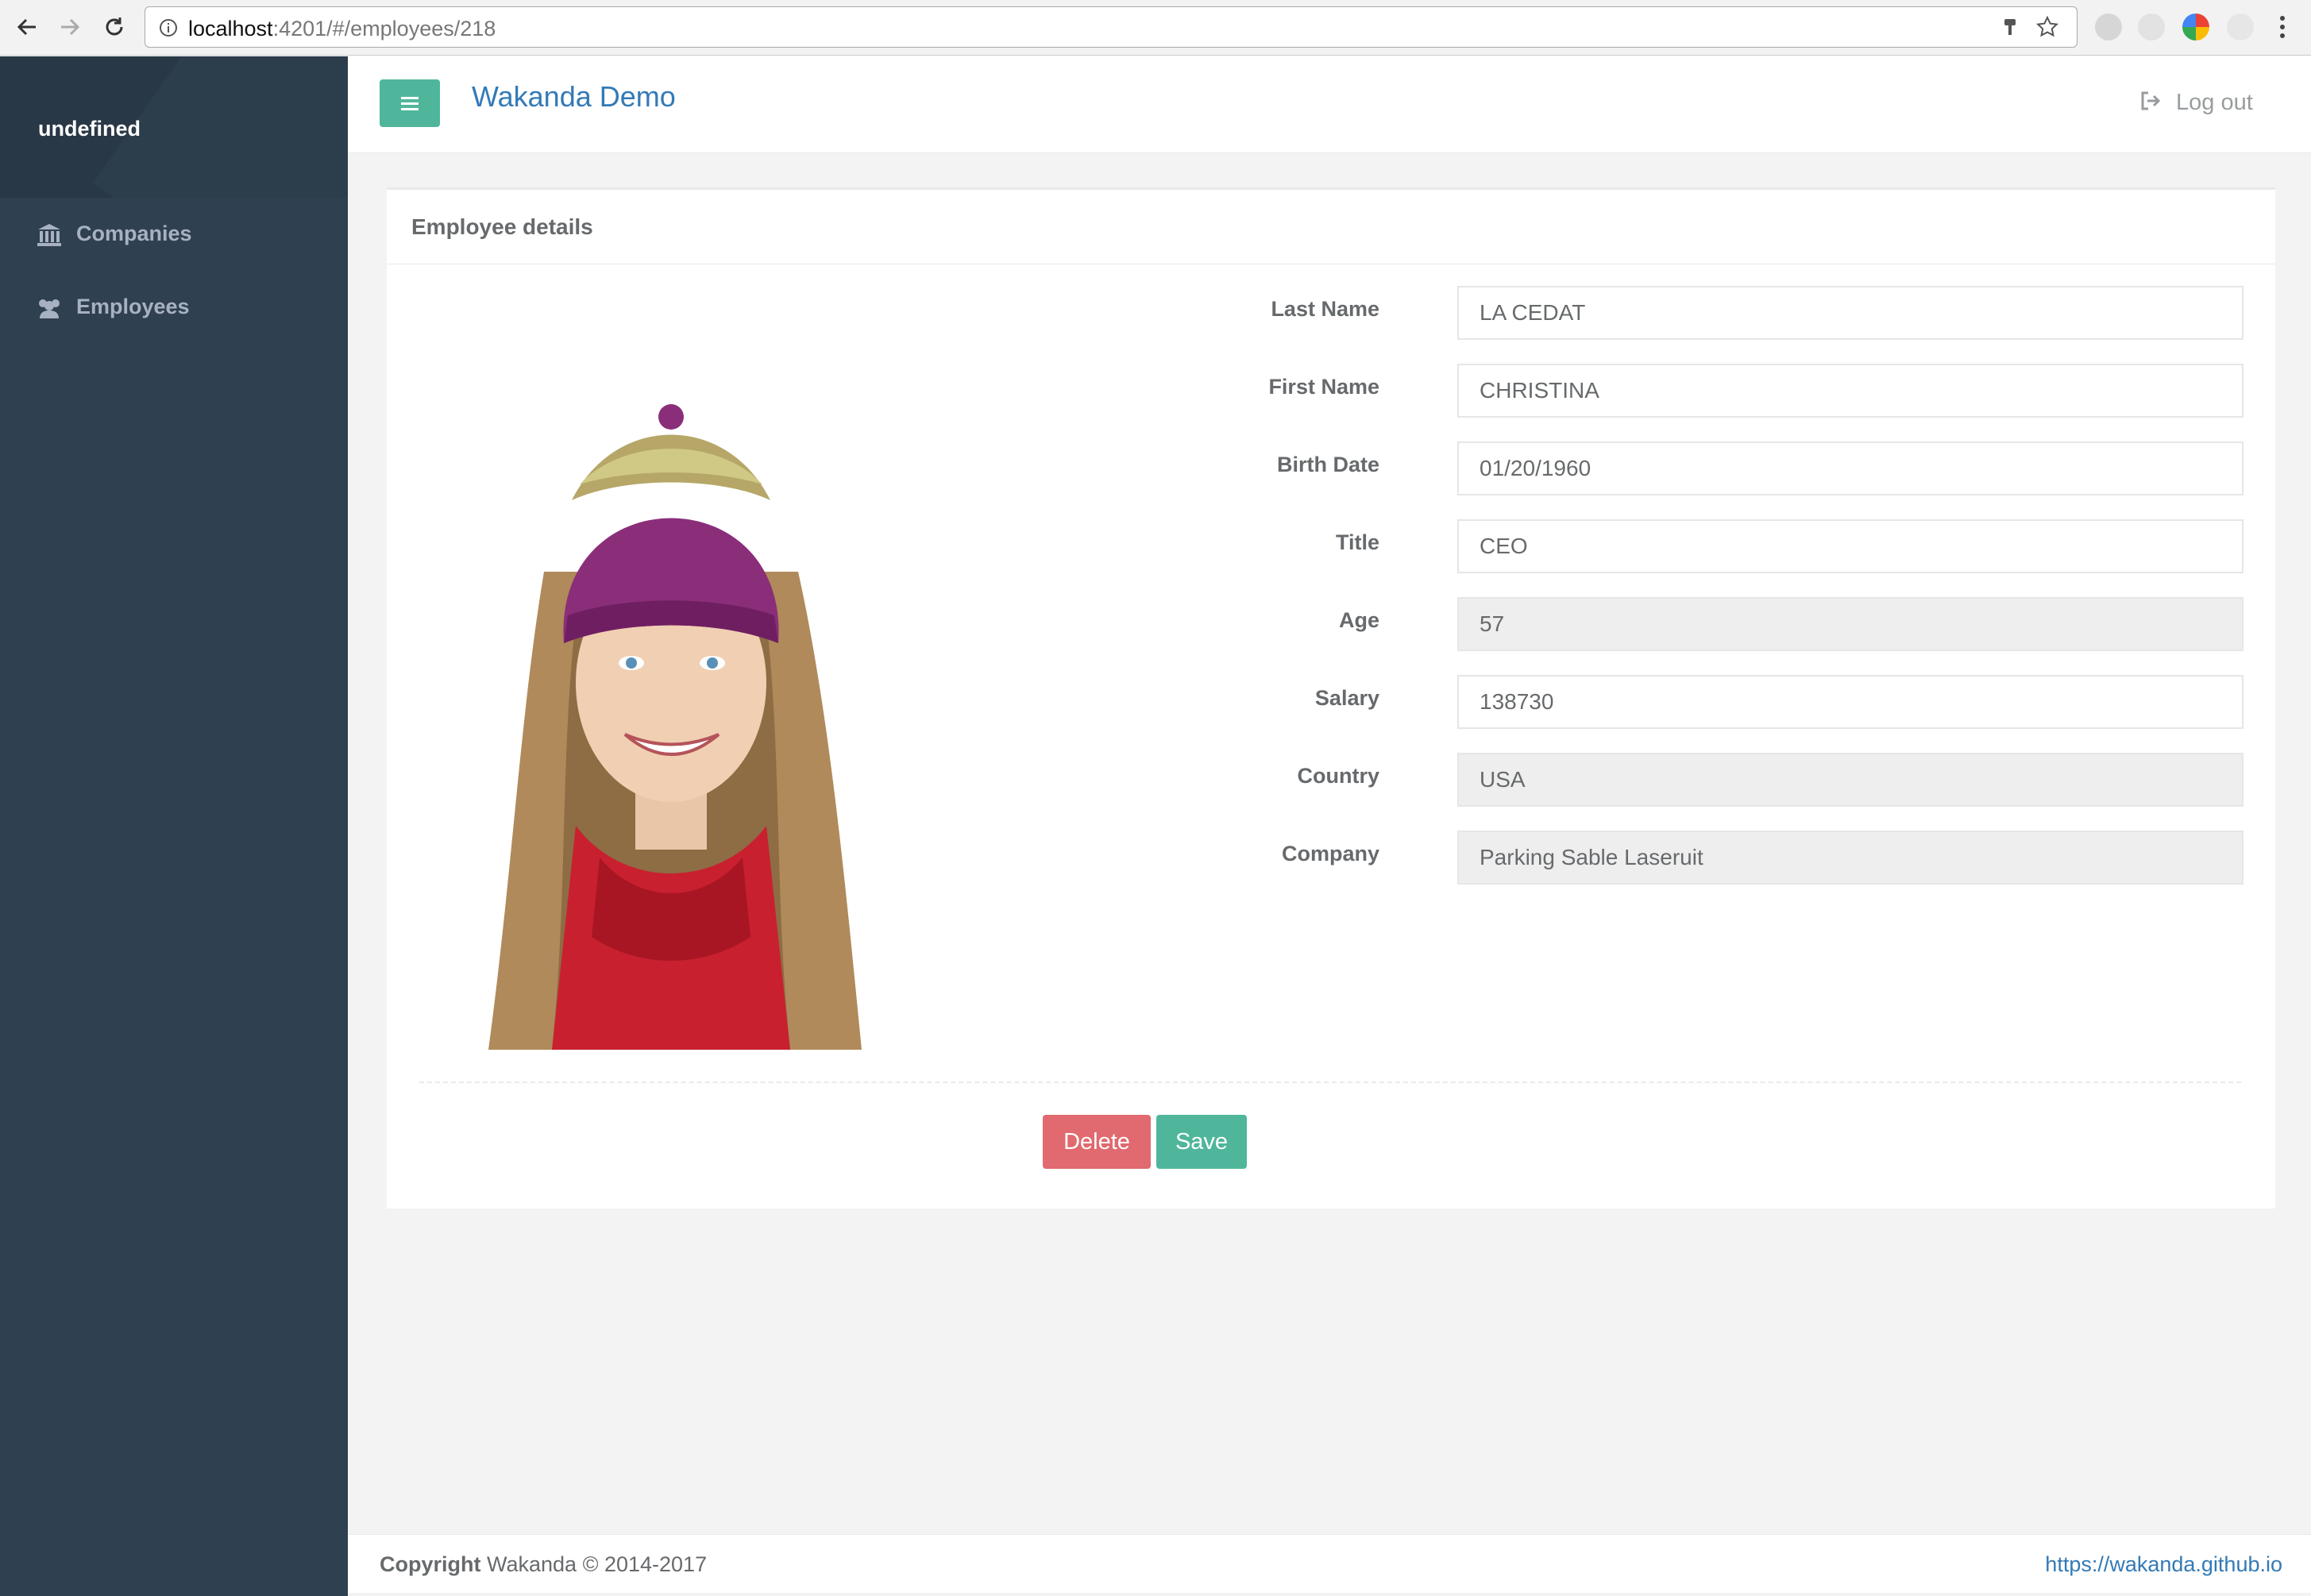  What do you see at coordinates (1850, 858) in the screenshot?
I see `company-input` at bounding box center [1850, 858].